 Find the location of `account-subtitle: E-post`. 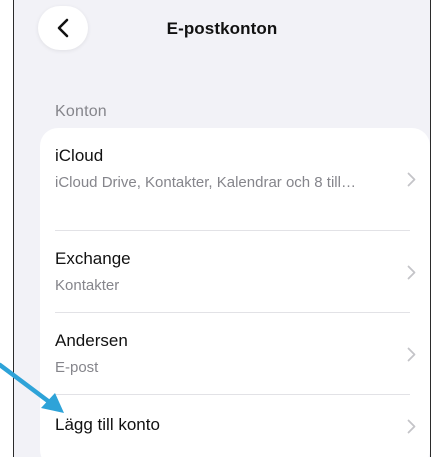

account-subtitle: E-post is located at coordinates (77, 367).